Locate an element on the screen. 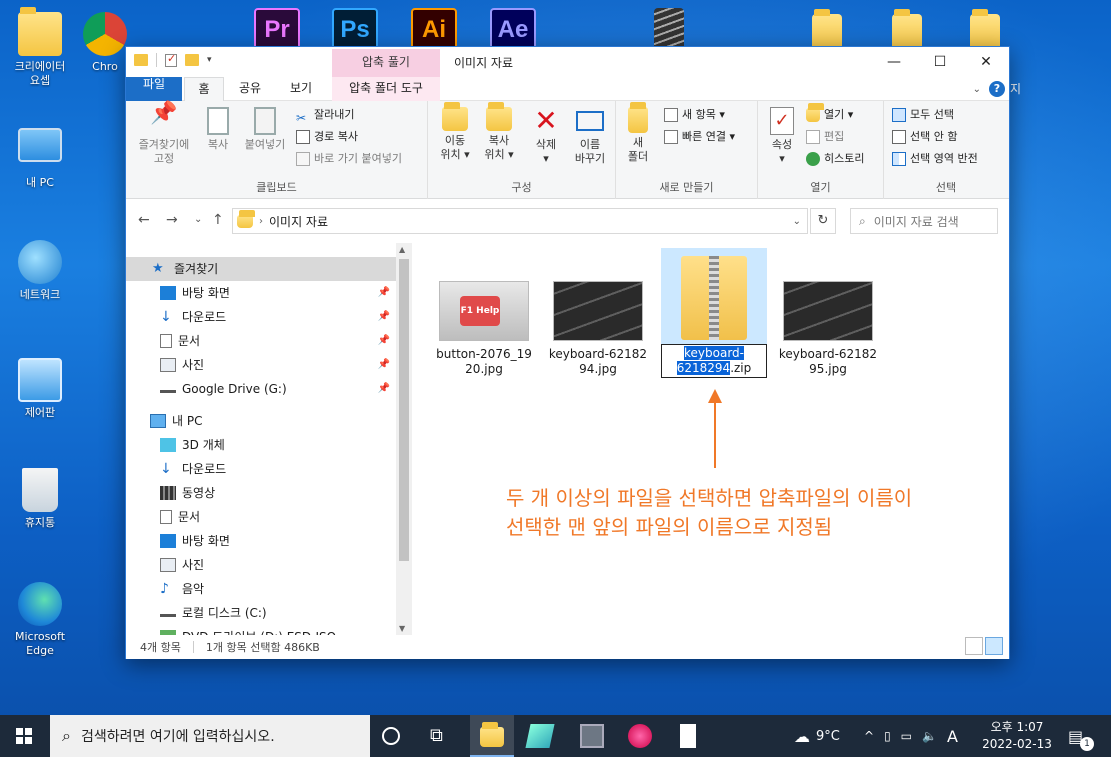 The image size is (1111, 757). desktop-icon-recycle-bin: 휴지통 is located at coordinates (40, 499).